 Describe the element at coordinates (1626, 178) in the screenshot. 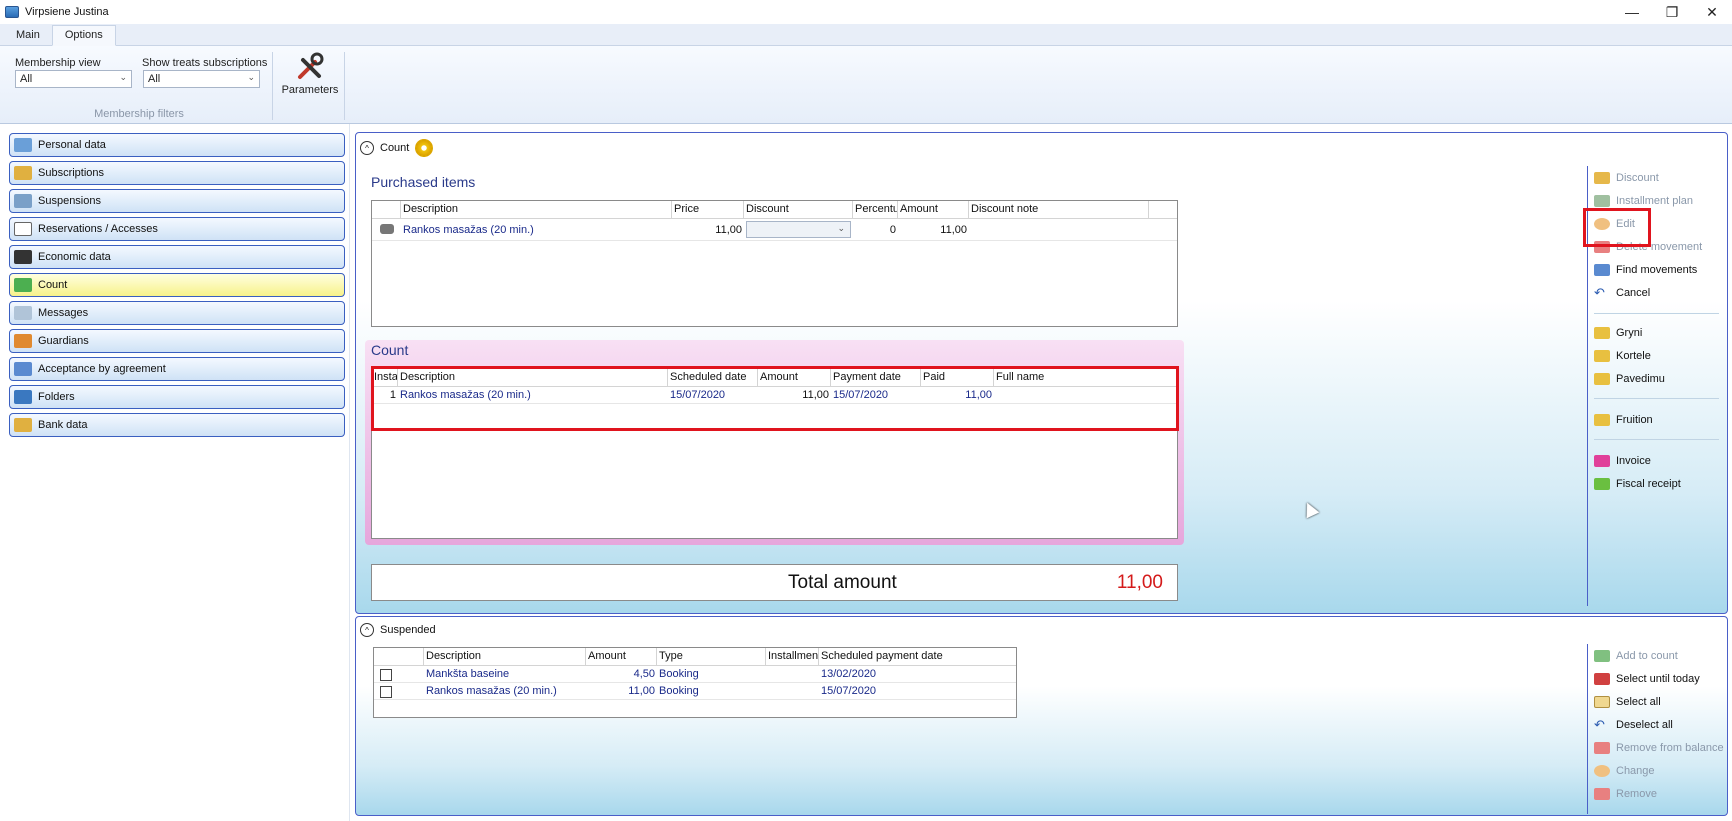

I see `discount-button: Discount` at that location.